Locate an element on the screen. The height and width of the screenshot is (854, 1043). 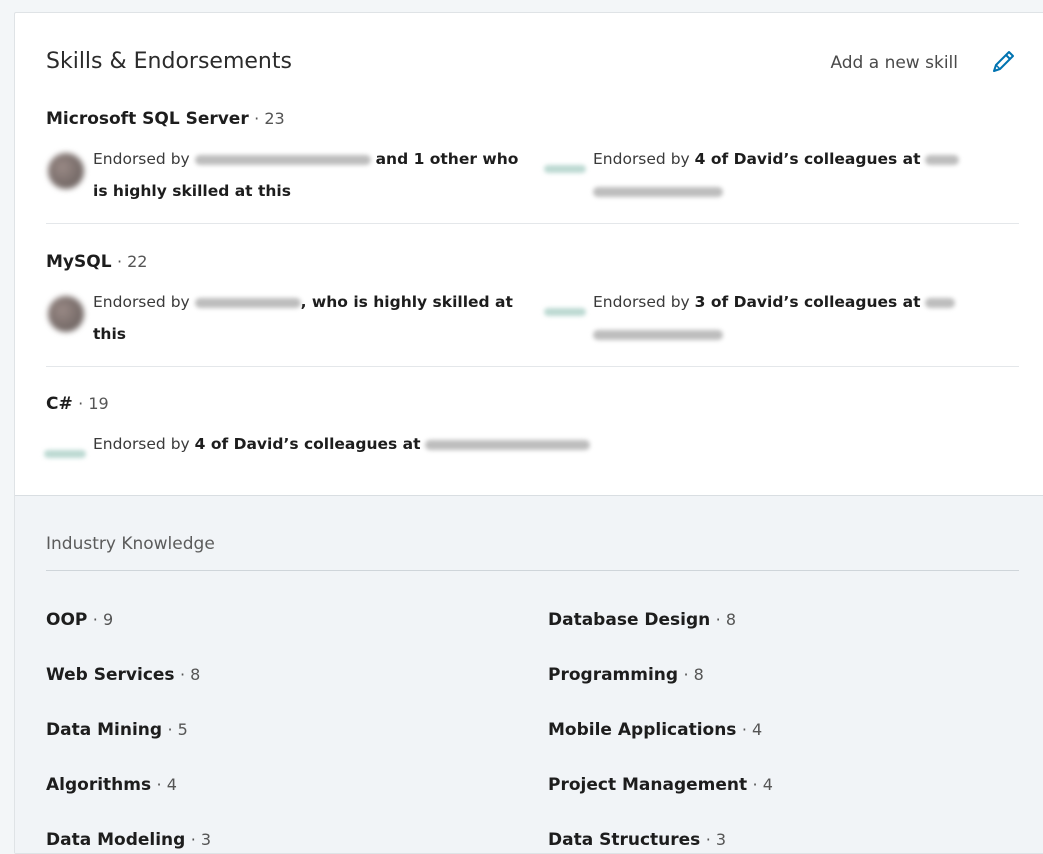
skill-name: OOP is located at coordinates (66, 620).